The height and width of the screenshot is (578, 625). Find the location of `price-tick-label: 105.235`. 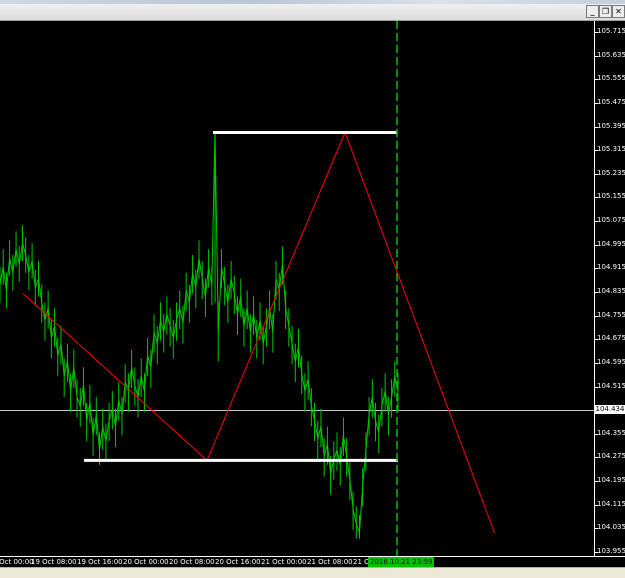

price-tick-label: 105.235 is located at coordinates (611, 172).